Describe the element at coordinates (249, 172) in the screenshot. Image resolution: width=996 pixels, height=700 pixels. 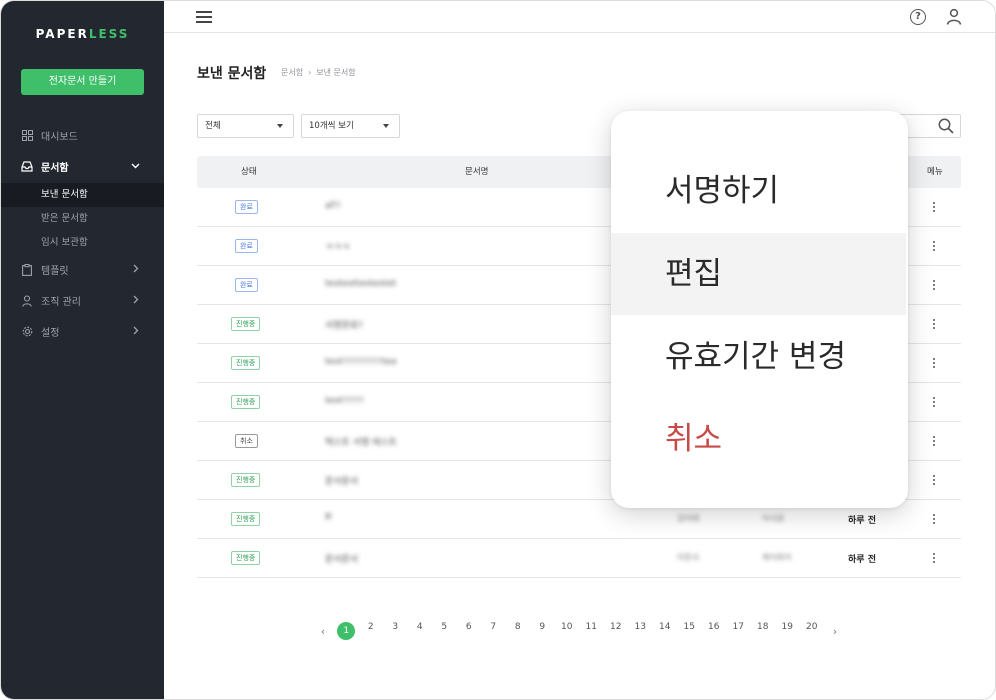
I see `column-header-status: 상태` at that location.